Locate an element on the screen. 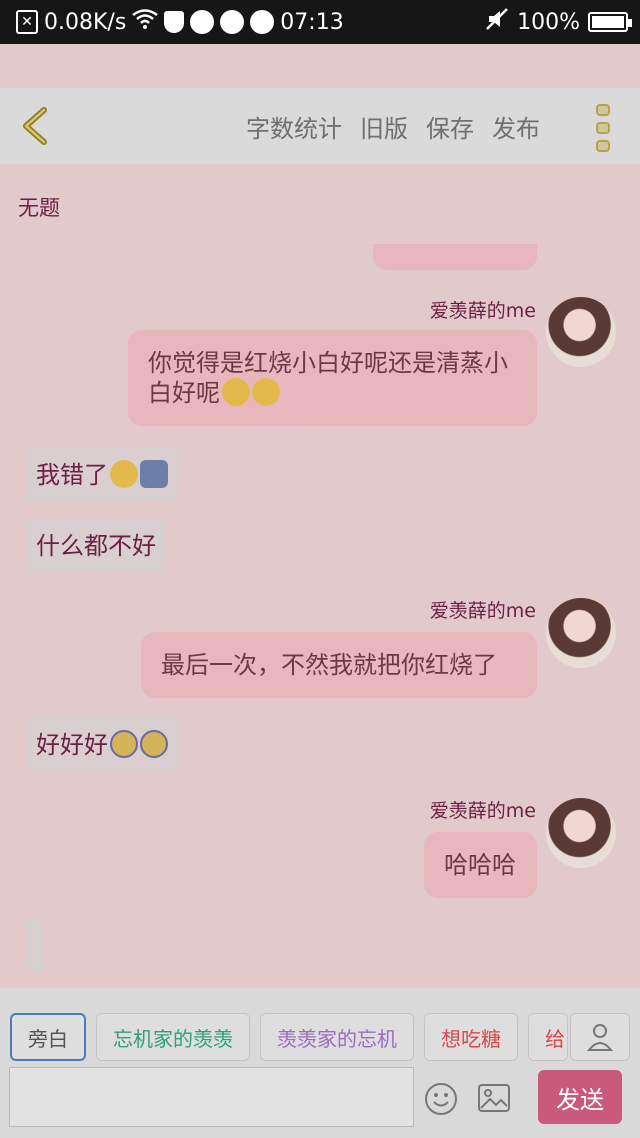 The height and width of the screenshot is (1138, 640). message-text: 你觉得是红烧小白好呢还是清蒸小白好呢 is located at coordinates (328, 378).